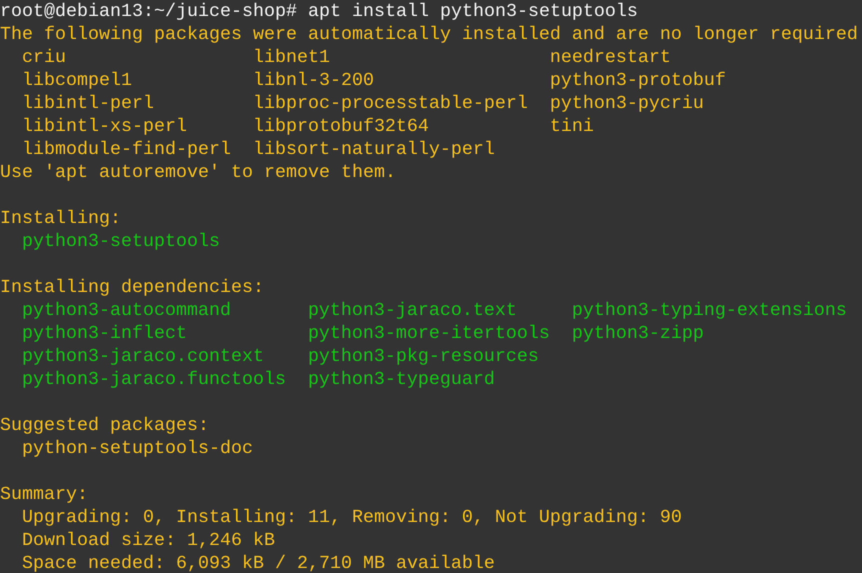 Image resolution: width=862 pixels, height=573 pixels. I want to click on package-name: python3-jaraco.text, so click(413, 310).